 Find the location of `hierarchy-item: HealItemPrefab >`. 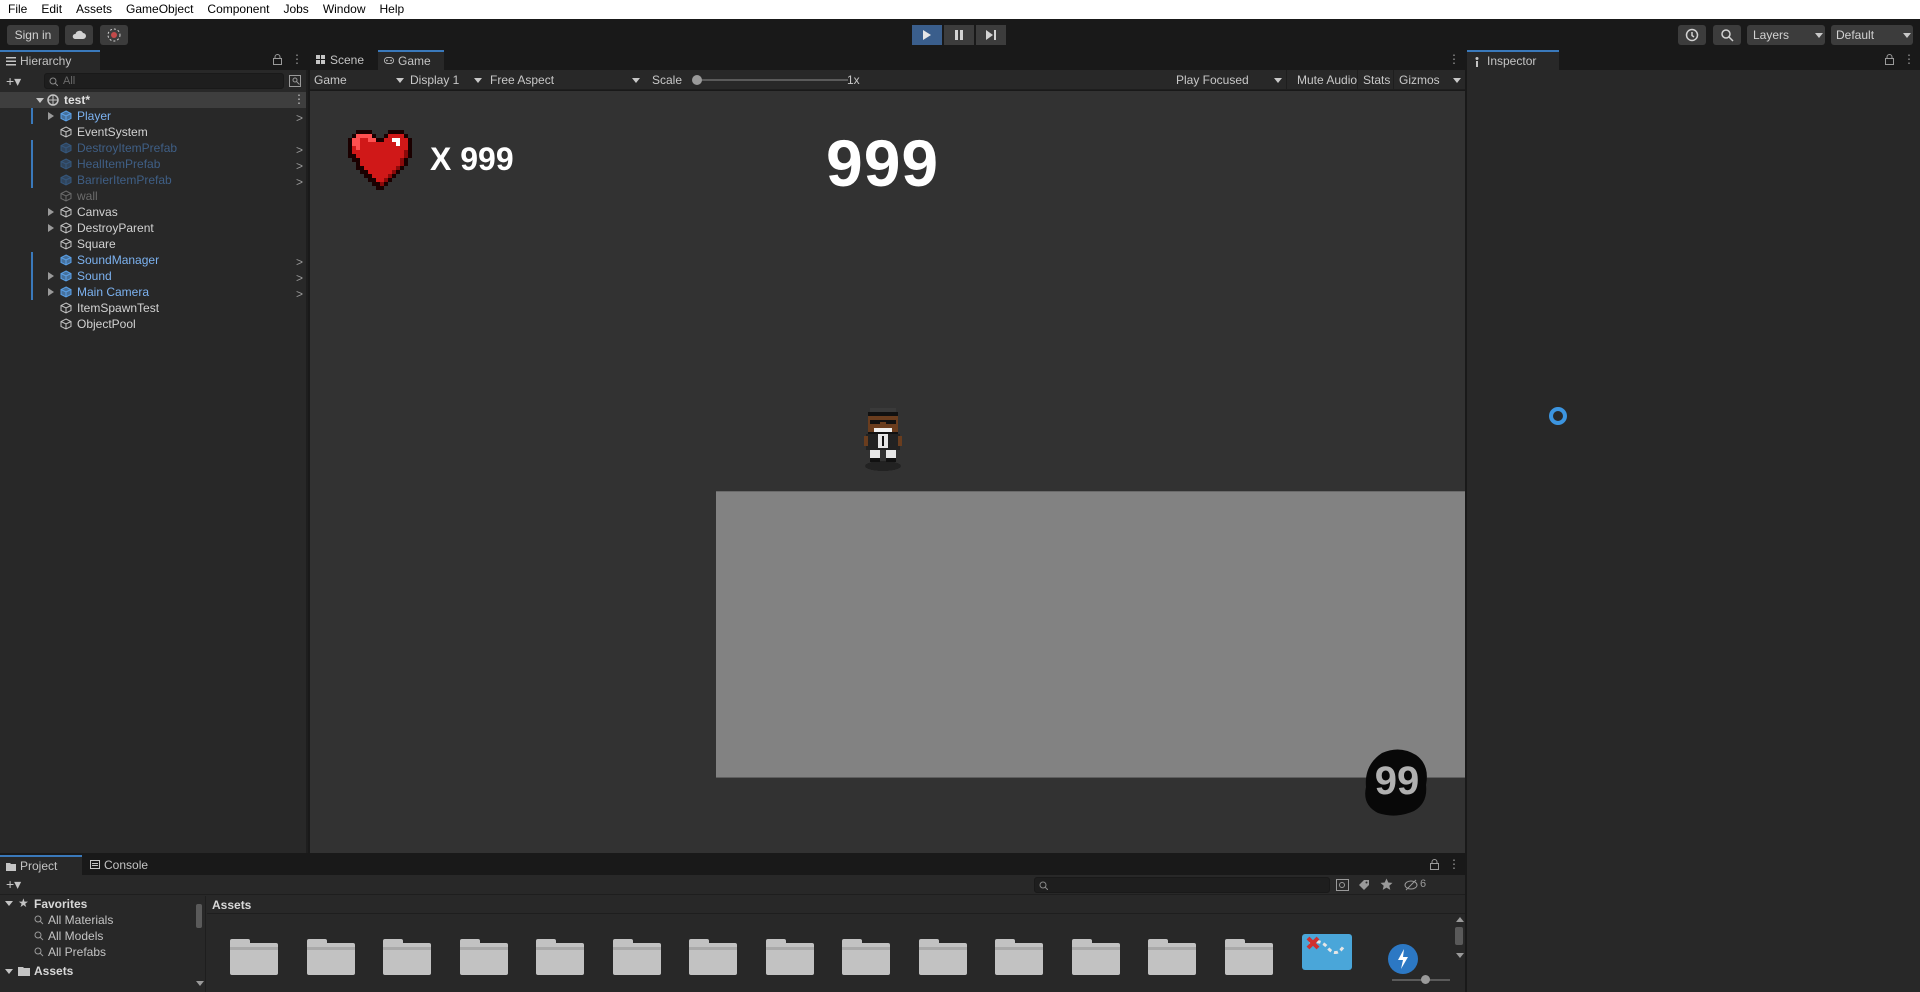

hierarchy-item: HealItemPrefab > is located at coordinates (153, 164).